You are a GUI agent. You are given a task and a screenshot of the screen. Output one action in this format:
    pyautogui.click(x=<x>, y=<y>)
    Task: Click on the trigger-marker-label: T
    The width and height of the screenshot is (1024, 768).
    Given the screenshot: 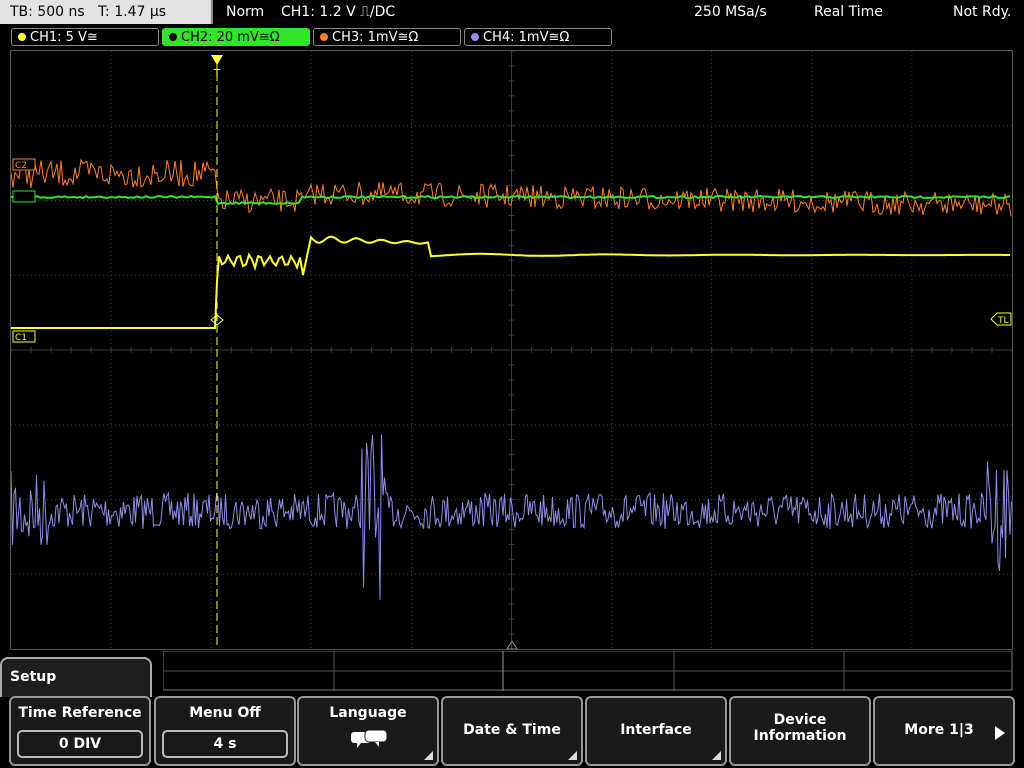 What is the action you would take?
    pyautogui.click(x=217, y=73)
    